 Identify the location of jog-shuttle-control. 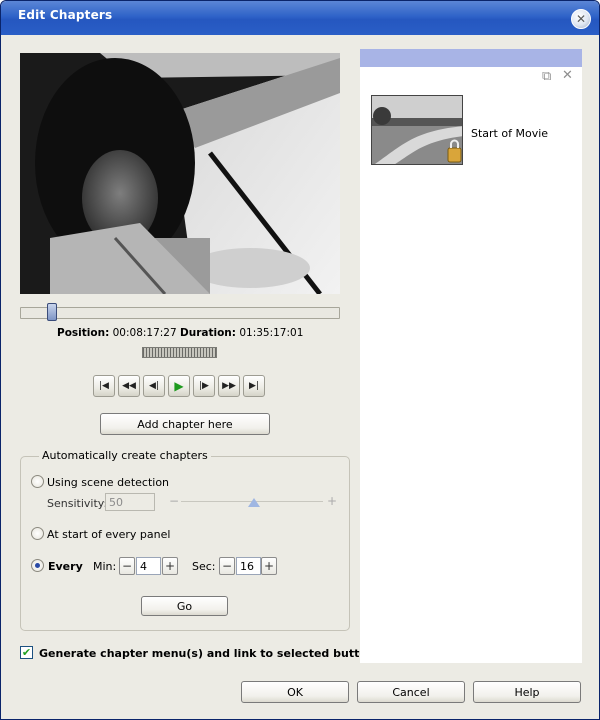
(179, 352).